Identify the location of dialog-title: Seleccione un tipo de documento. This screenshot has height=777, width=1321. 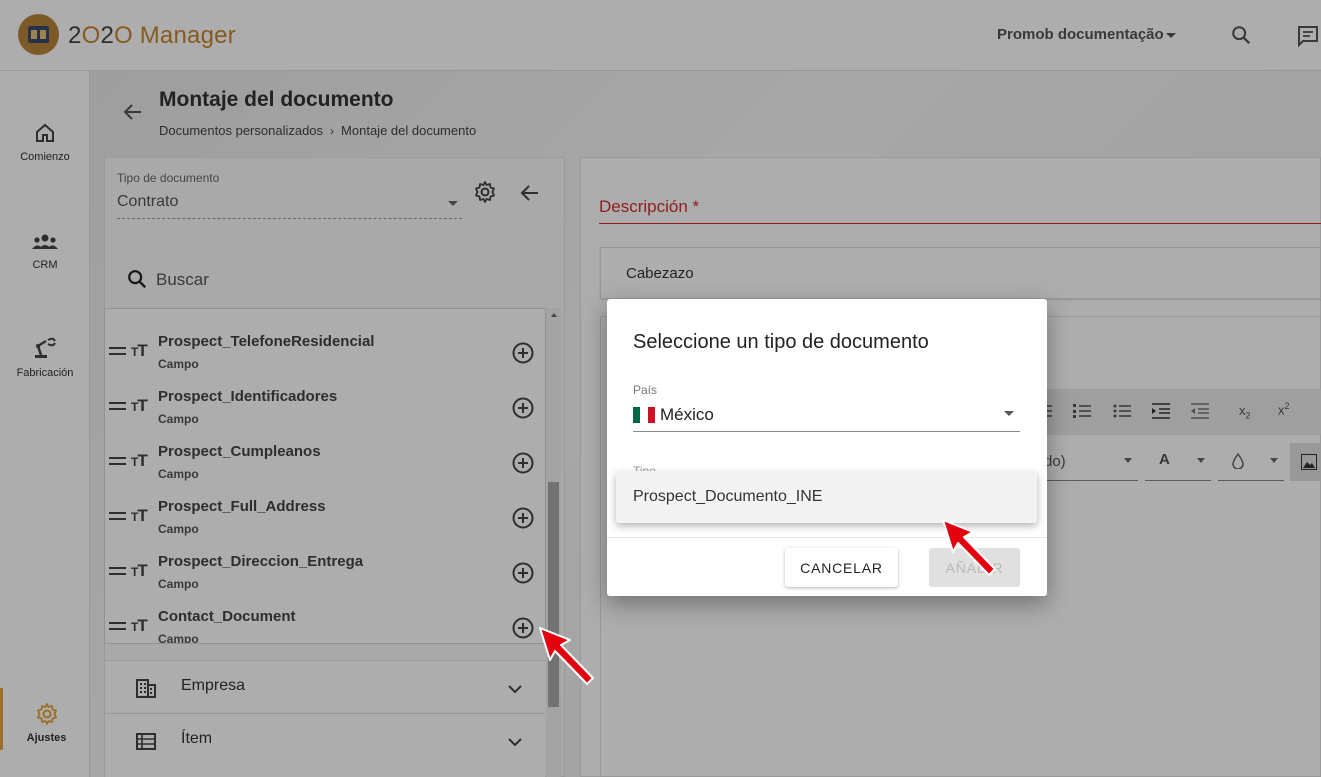
(781, 342).